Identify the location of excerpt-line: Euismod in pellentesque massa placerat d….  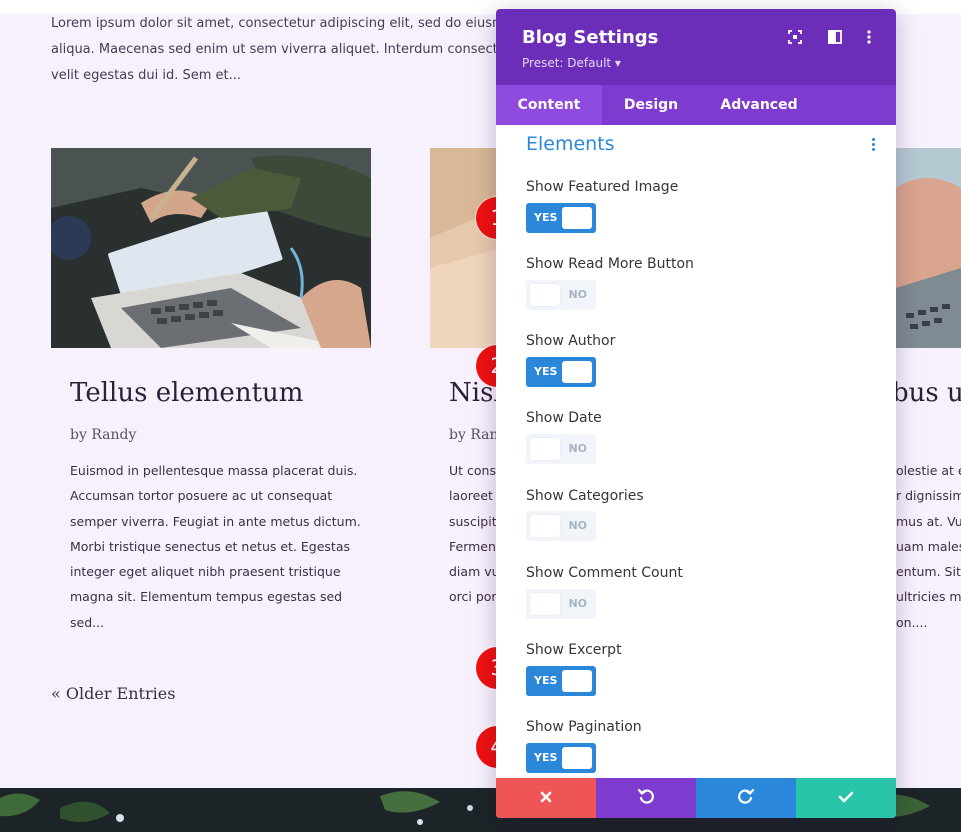
(220, 470).